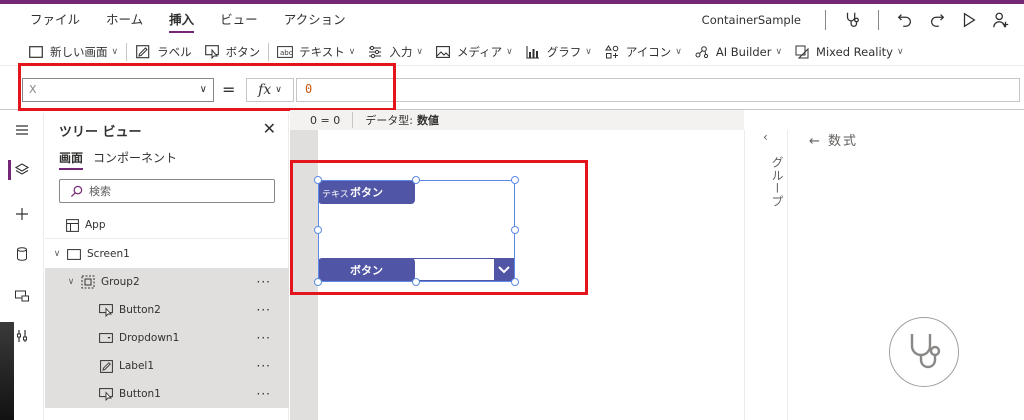 Image resolution: width=1024 pixels, height=420 pixels. I want to click on app-icon, so click(72, 225).